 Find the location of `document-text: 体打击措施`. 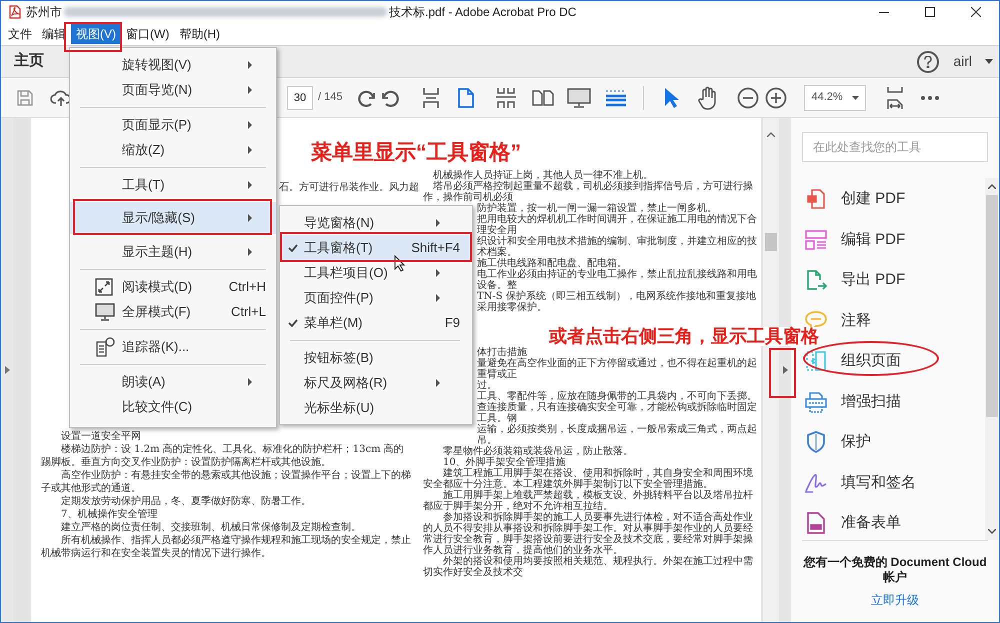

document-text: 体打击措施 is located at coordinates (502, 352).